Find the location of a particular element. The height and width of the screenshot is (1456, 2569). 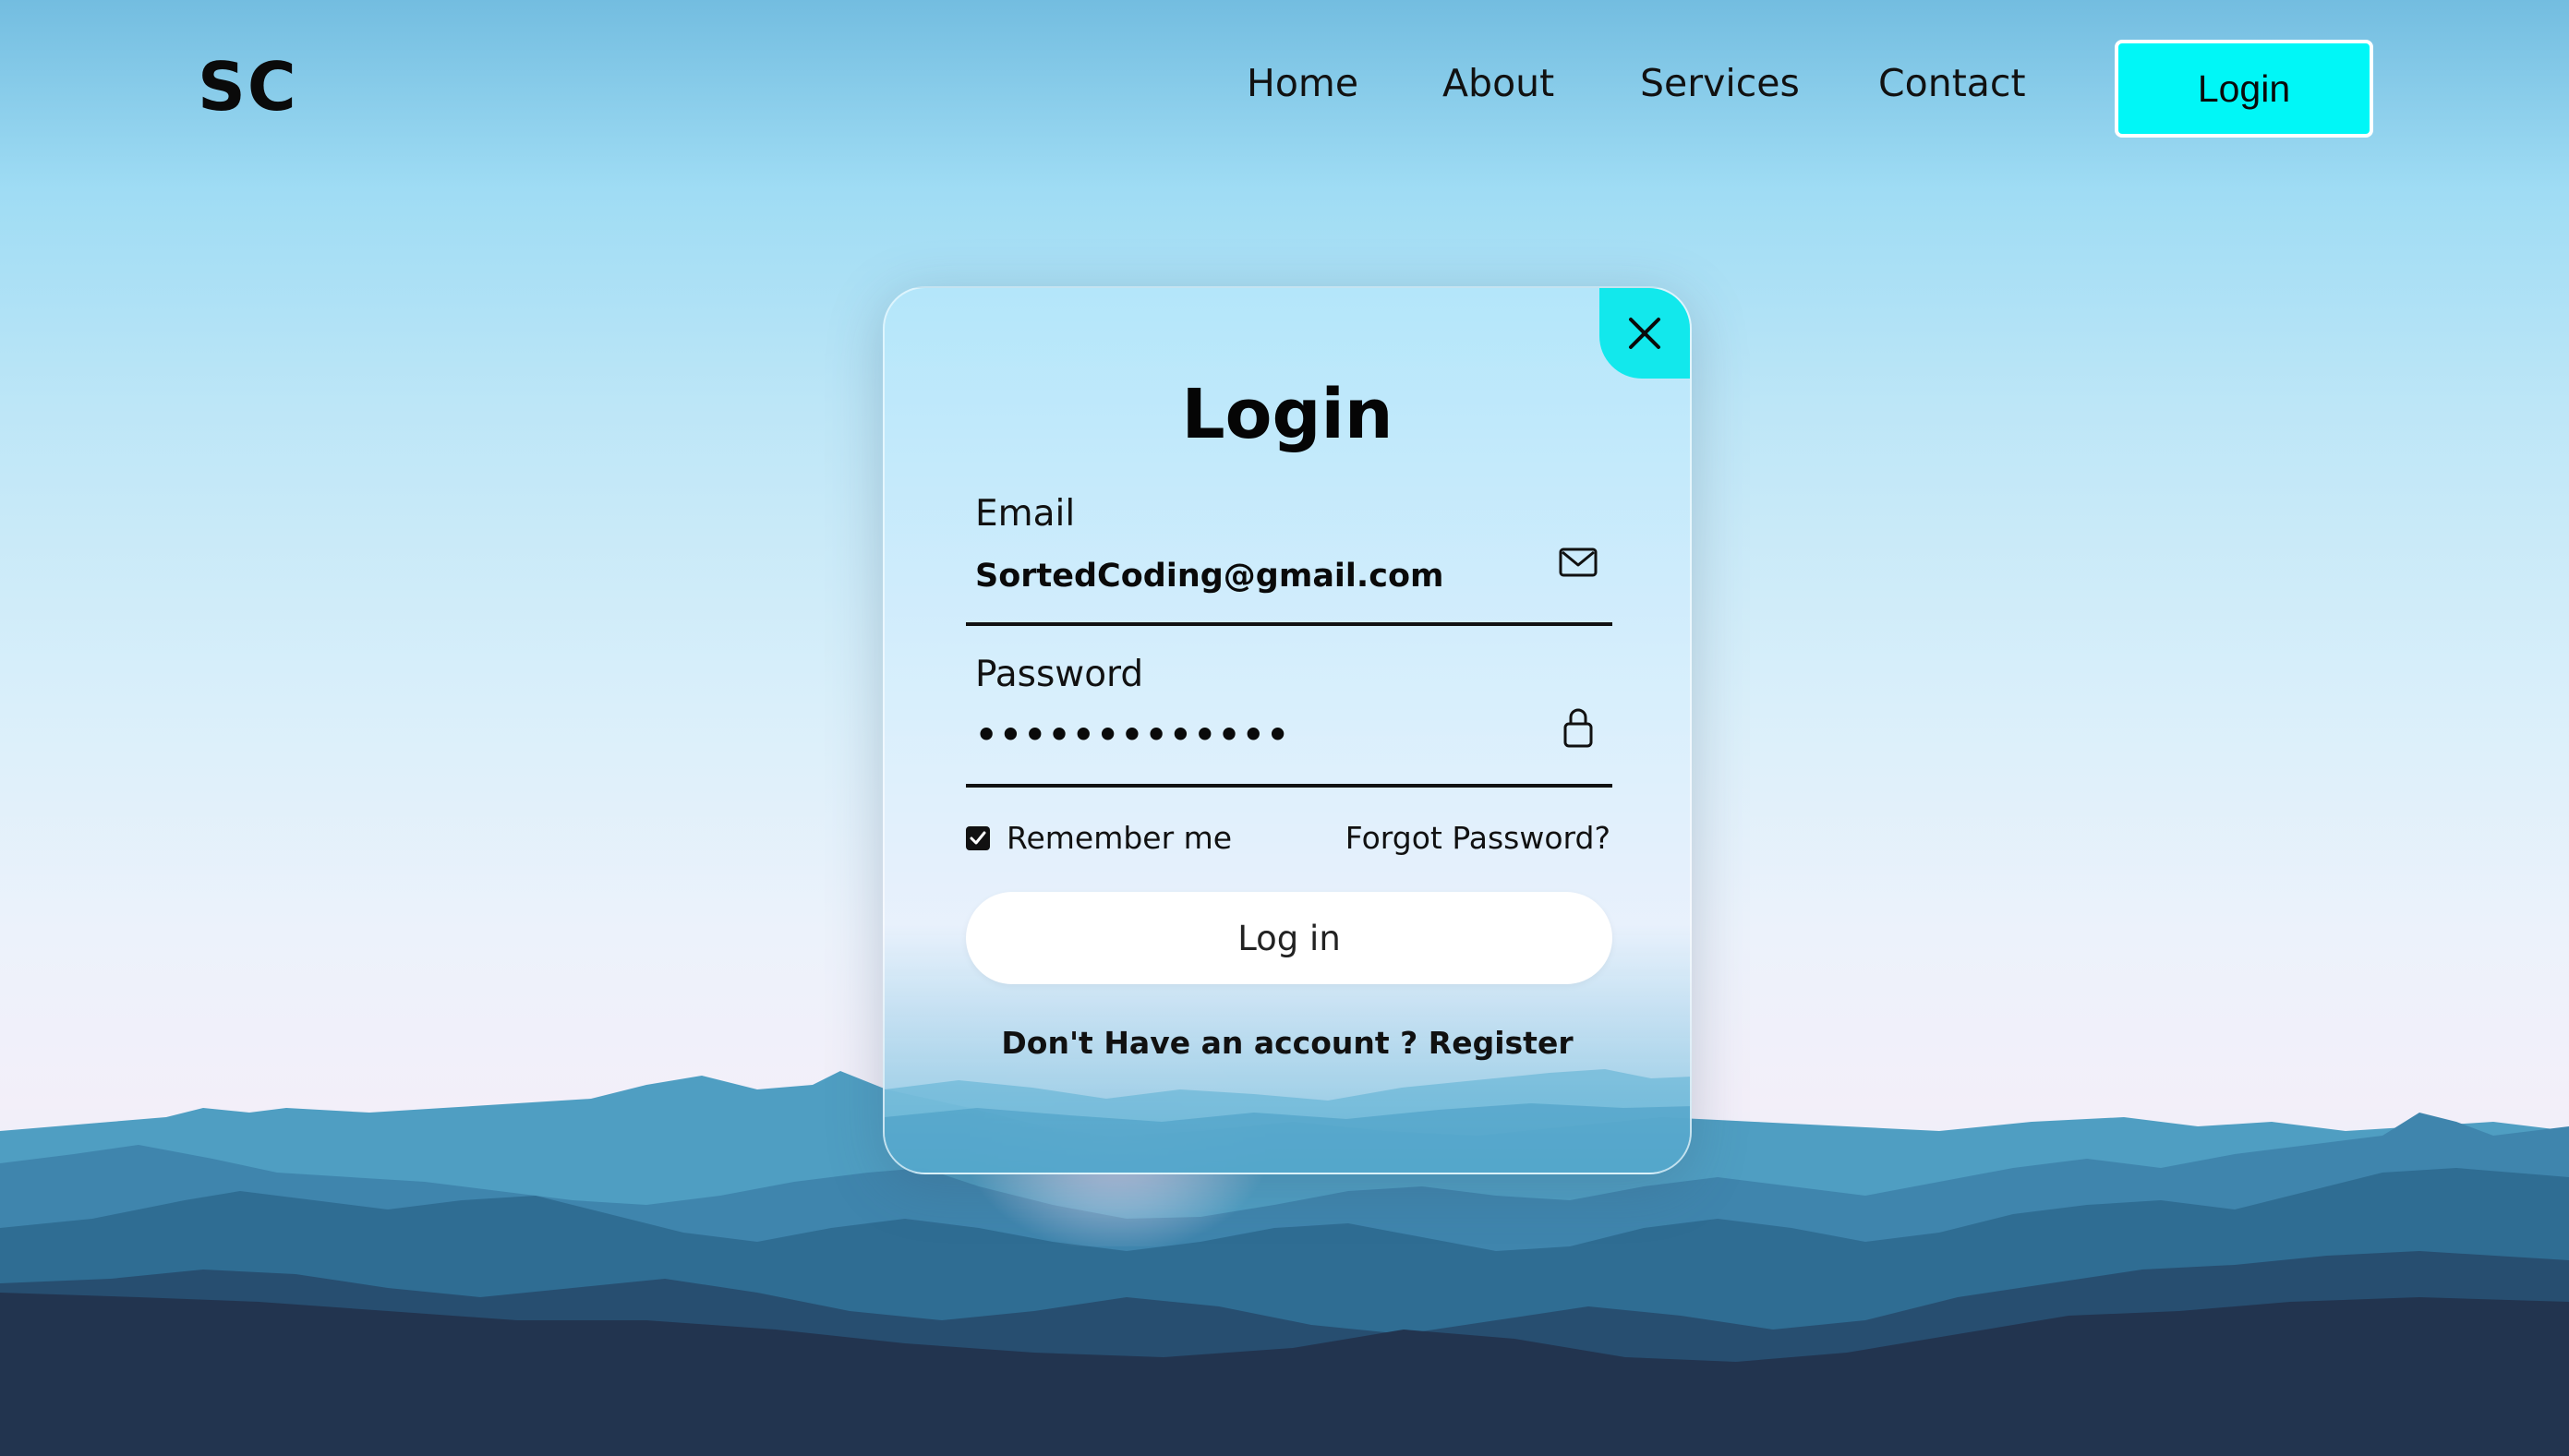

email-input is located at coordinates (1252, 576).